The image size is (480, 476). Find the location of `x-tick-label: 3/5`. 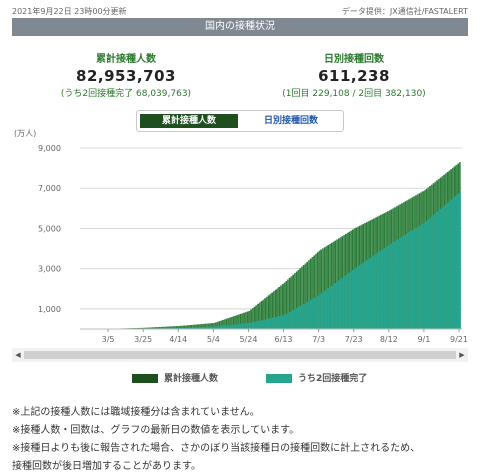

x-tick-label: 3/5 is located at coordinates (108, 339).